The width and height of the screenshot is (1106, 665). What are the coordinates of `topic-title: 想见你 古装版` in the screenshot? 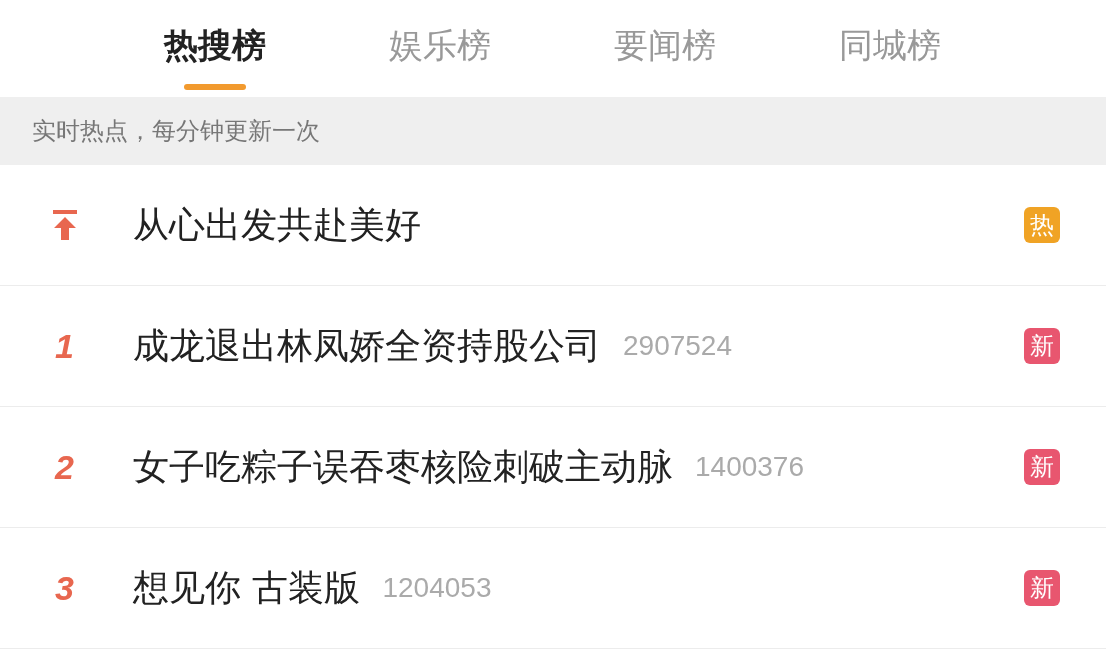 It's located at (247, 588).